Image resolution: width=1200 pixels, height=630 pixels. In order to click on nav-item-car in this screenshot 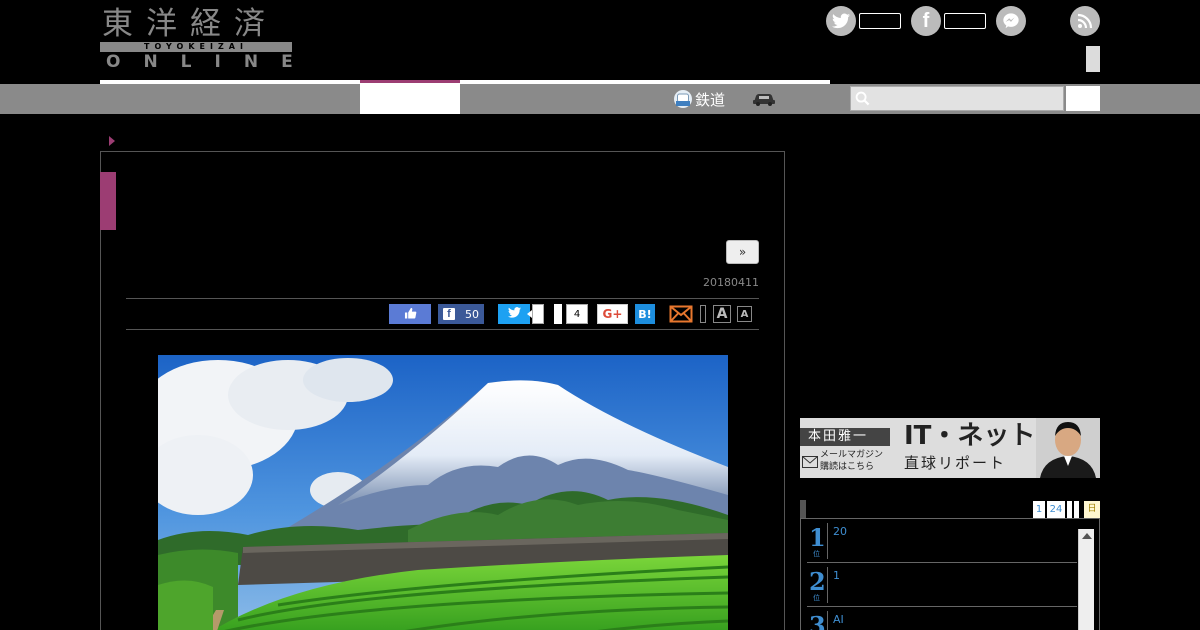, I will do `click(764, 99)`.